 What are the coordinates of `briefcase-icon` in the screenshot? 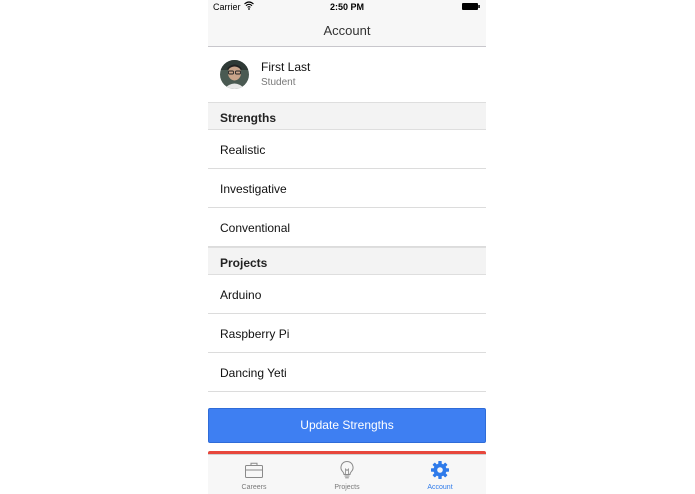 It's located at (254, 470).